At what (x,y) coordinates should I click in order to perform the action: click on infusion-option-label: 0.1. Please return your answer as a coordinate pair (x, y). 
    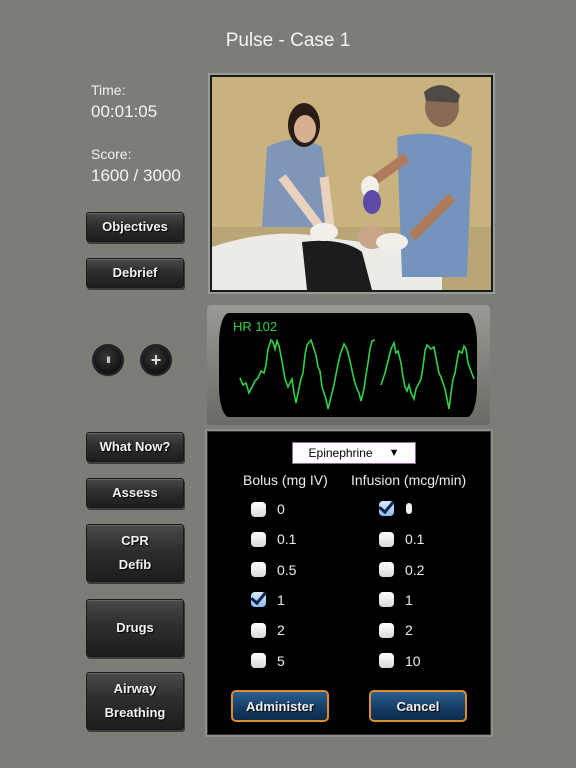
    Looking at the image, I should click on (415, 539).